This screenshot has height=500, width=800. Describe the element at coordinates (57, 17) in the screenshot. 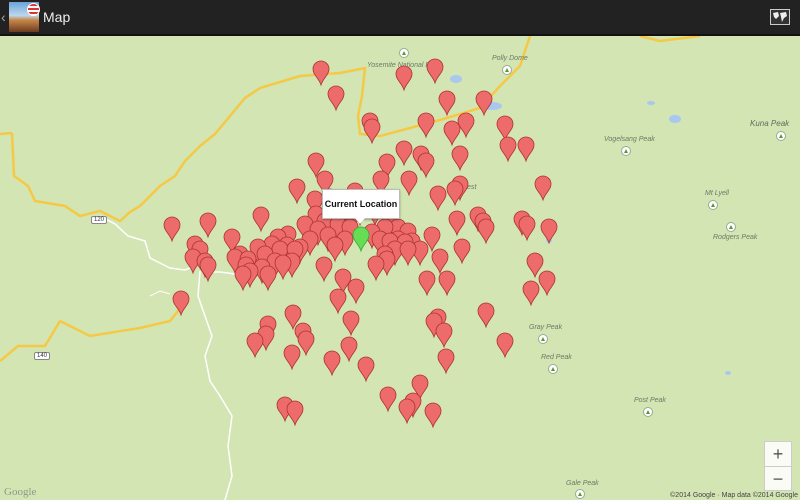

I see `page-title: Map` at that location.